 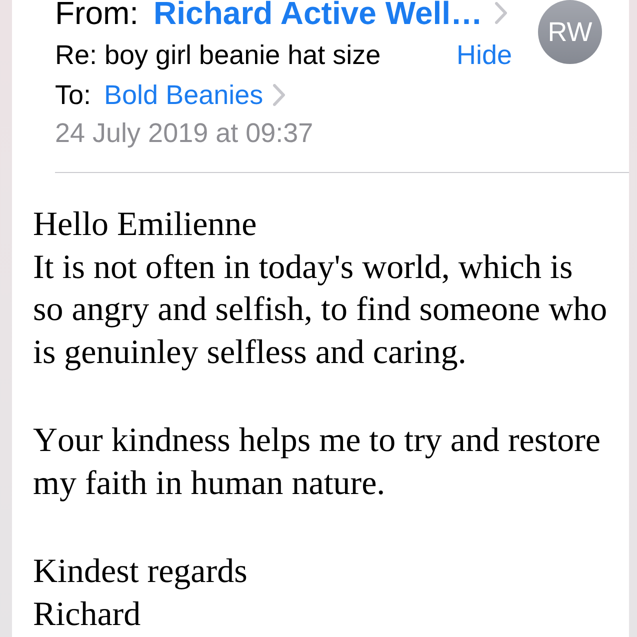 I want to click on message-text: Your kindness helps me to try and restore my faith in human nature., so click(x=317, y=462).